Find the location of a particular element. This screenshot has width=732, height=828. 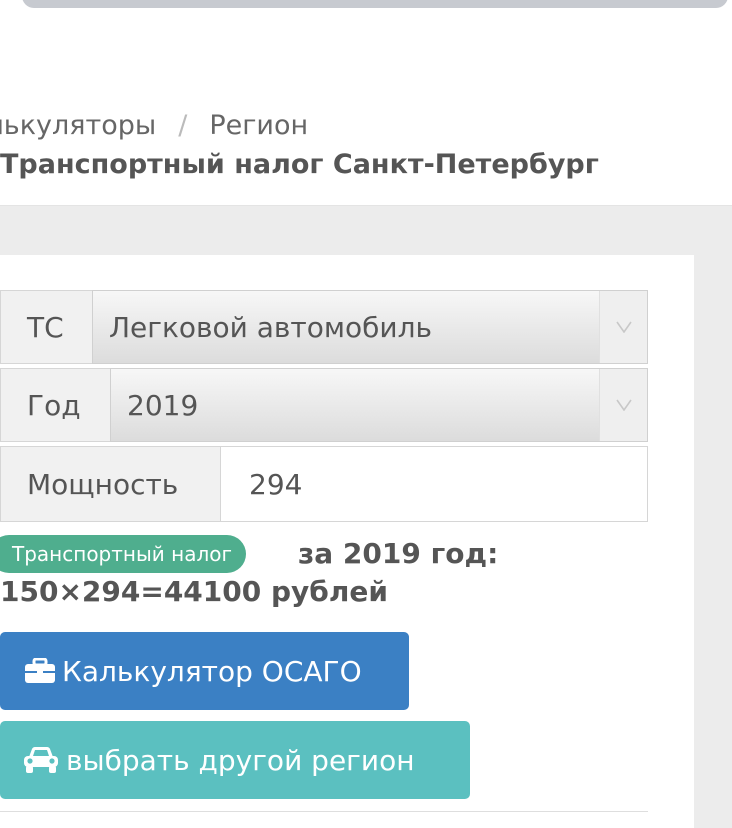

power-row: Мощность 294 is located at coordinates (324, 484).